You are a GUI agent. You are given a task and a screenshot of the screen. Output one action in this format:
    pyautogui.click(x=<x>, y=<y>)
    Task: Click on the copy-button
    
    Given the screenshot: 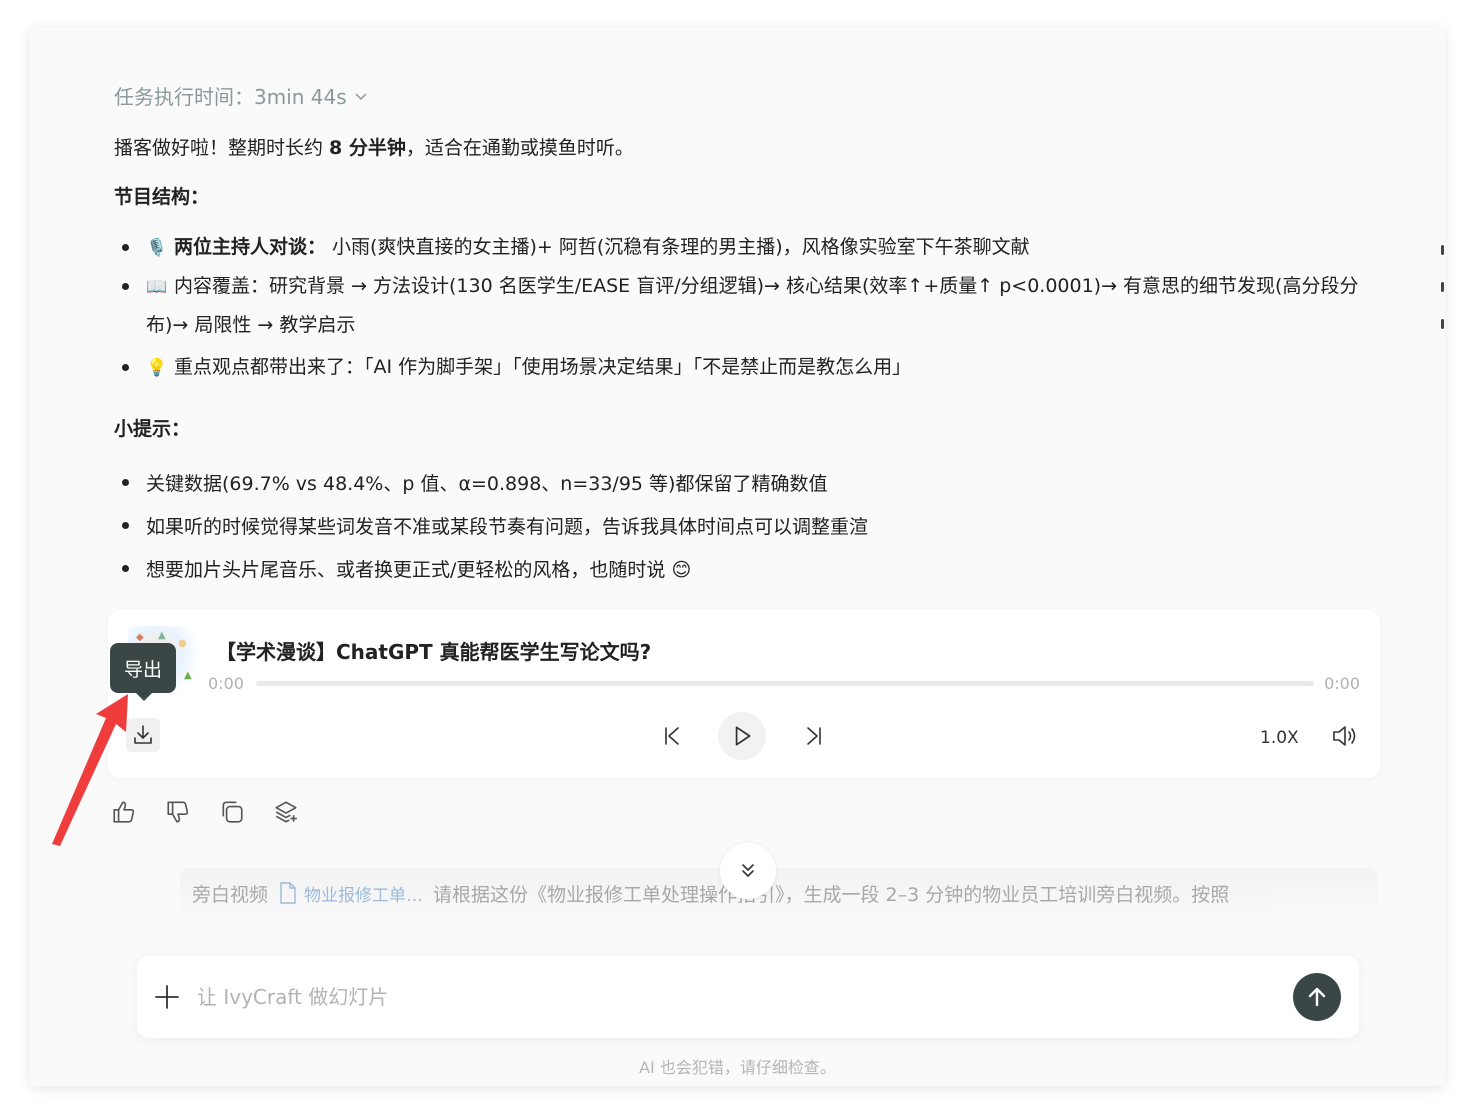 What is the action you would take?
    pyautogui.click(x=232, y=812)
    